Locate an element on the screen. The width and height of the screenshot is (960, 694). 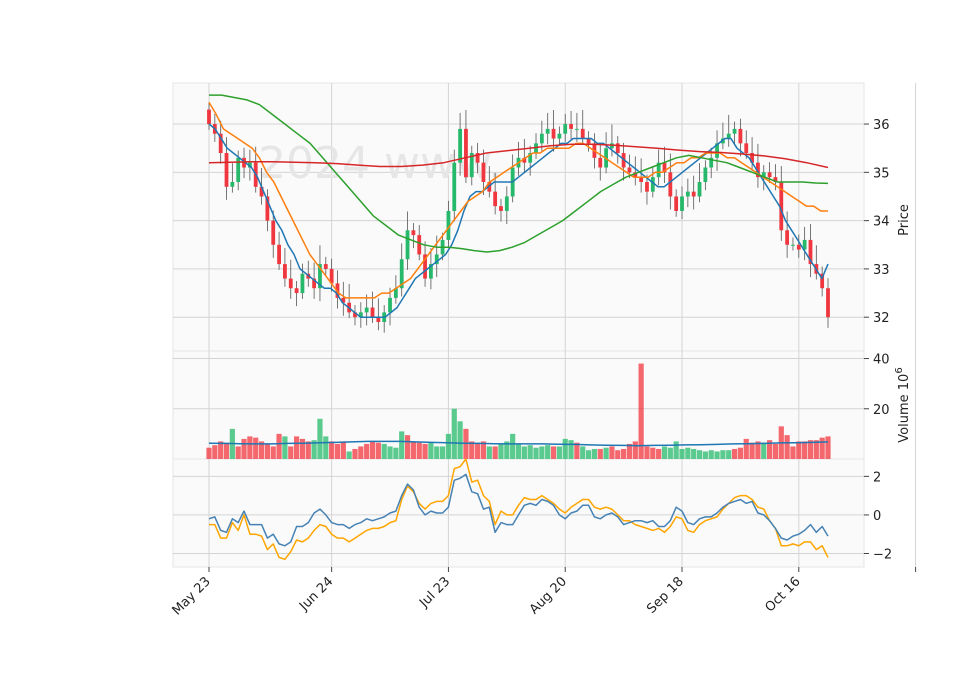
osc-tick-label: 2 is located at coordinates (877, 477).